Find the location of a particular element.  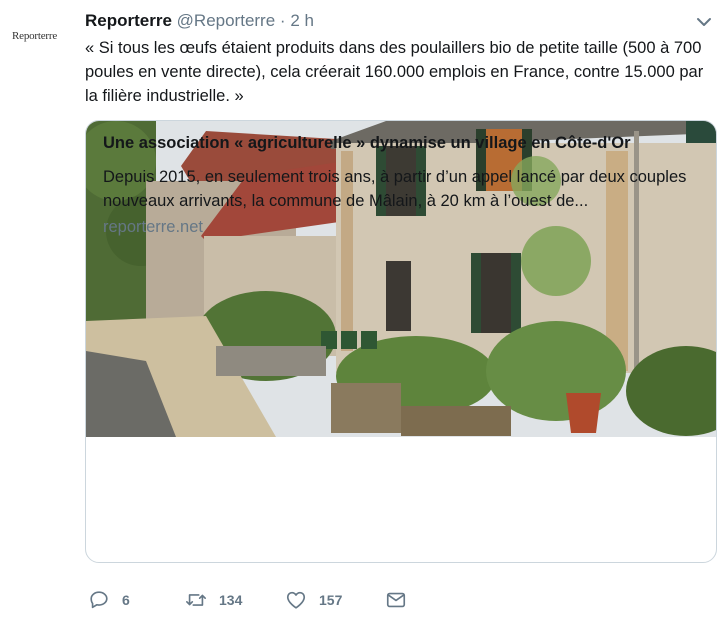

reply-count: 6 is located at coordinates (126, 600).